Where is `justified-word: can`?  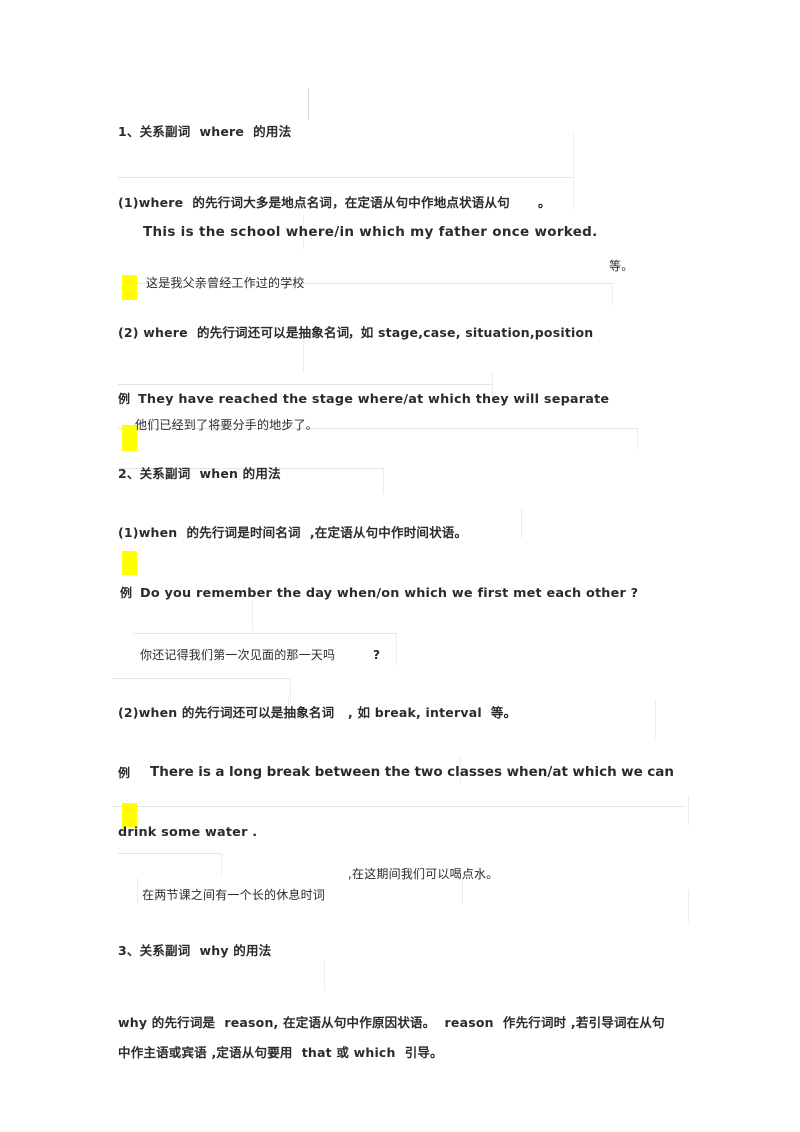 justified-word: can is located at coordinates (660, 772).